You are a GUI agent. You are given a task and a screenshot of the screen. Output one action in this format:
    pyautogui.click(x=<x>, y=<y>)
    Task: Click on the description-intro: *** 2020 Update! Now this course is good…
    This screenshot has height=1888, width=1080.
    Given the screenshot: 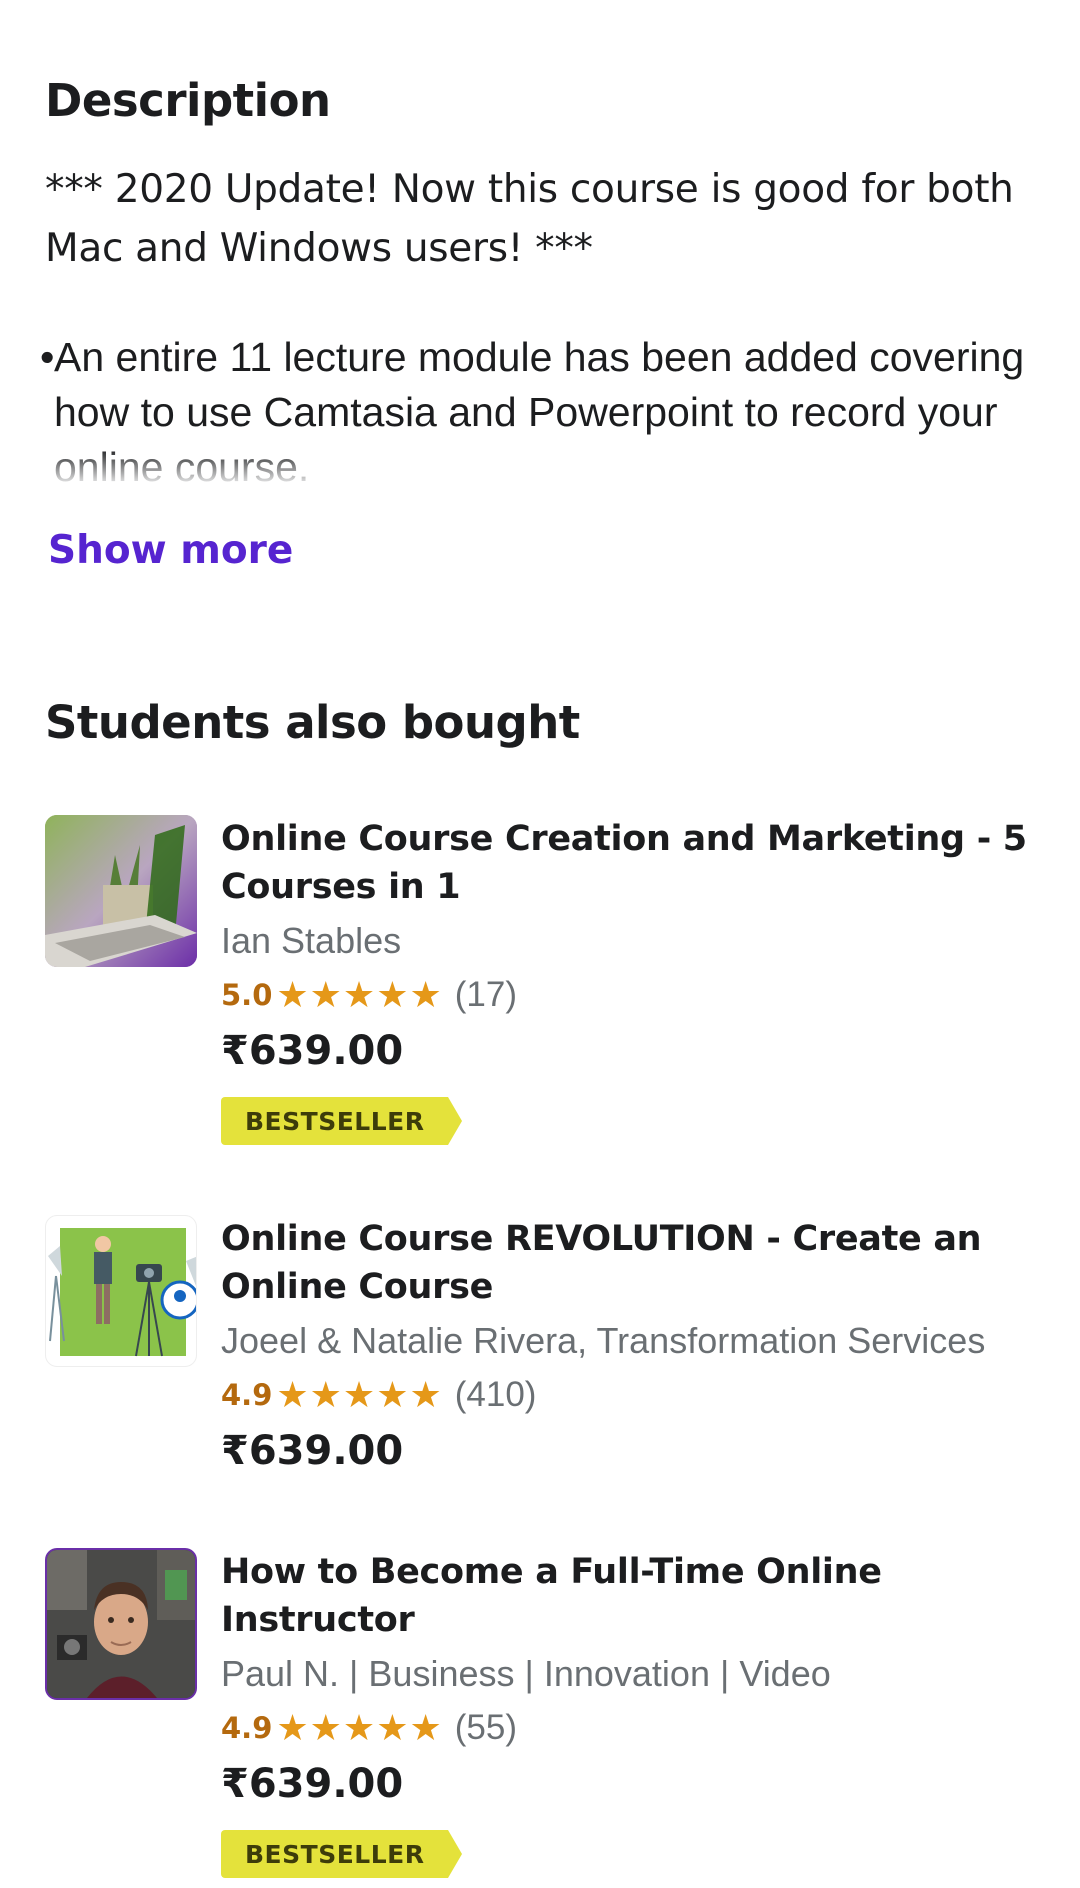 What is the action you would take?
    pyautogui.click(x=529, y=219)
    